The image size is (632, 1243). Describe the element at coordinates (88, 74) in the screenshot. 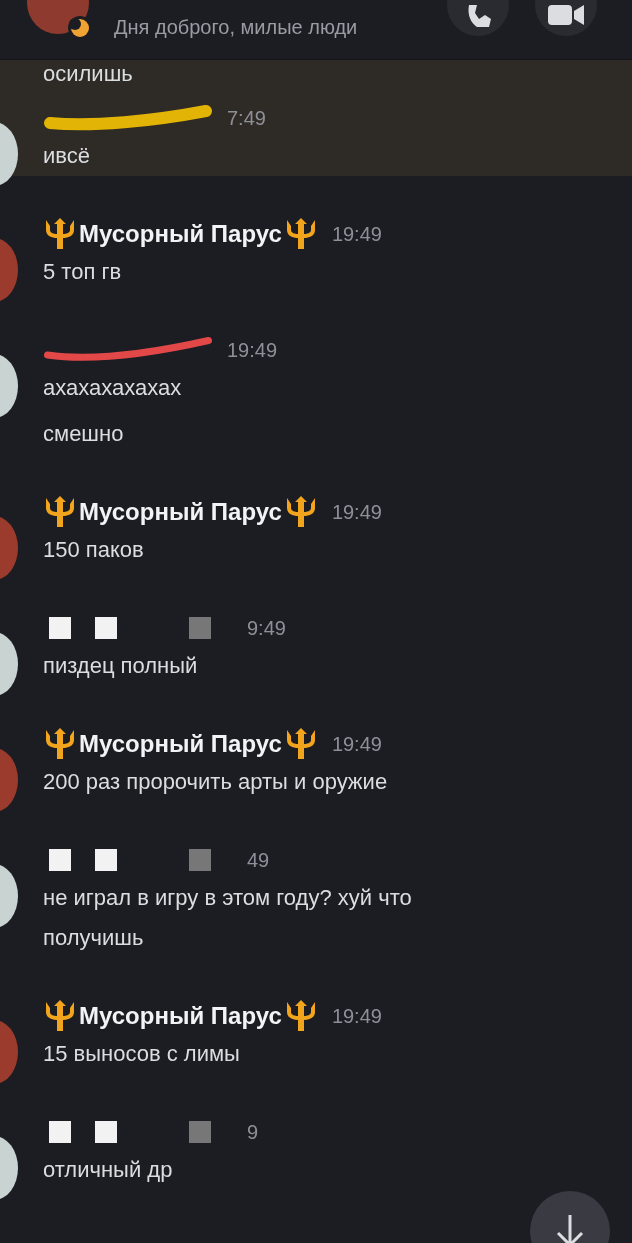

I see `message-text: осилишь` at that location.